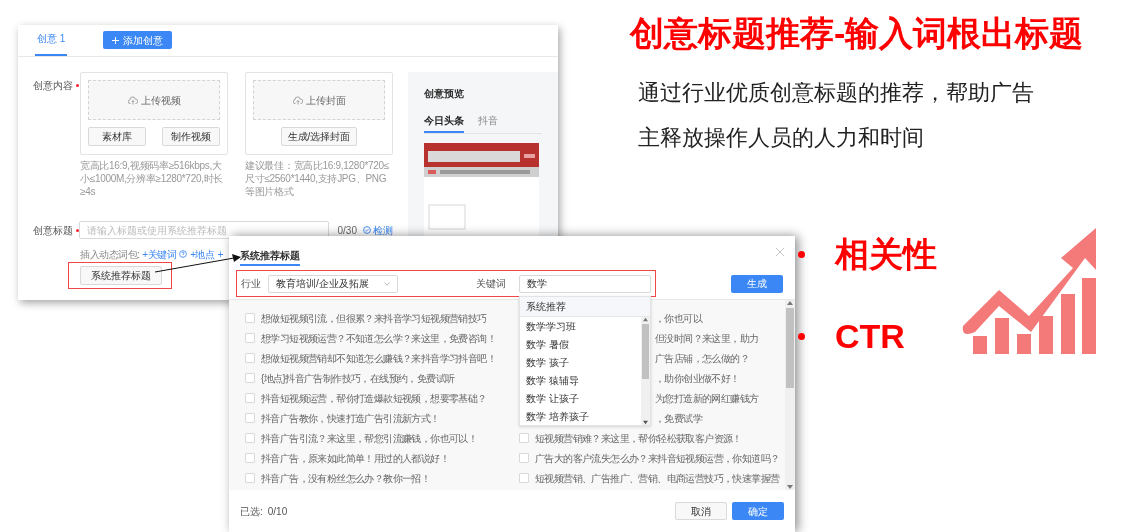  What do you see at coordinates (346, 478) in the screenshot?
I see `title-option: 抖音广告，没有粉丝怎么办？教你一招！` at bounding box center [346, 478].